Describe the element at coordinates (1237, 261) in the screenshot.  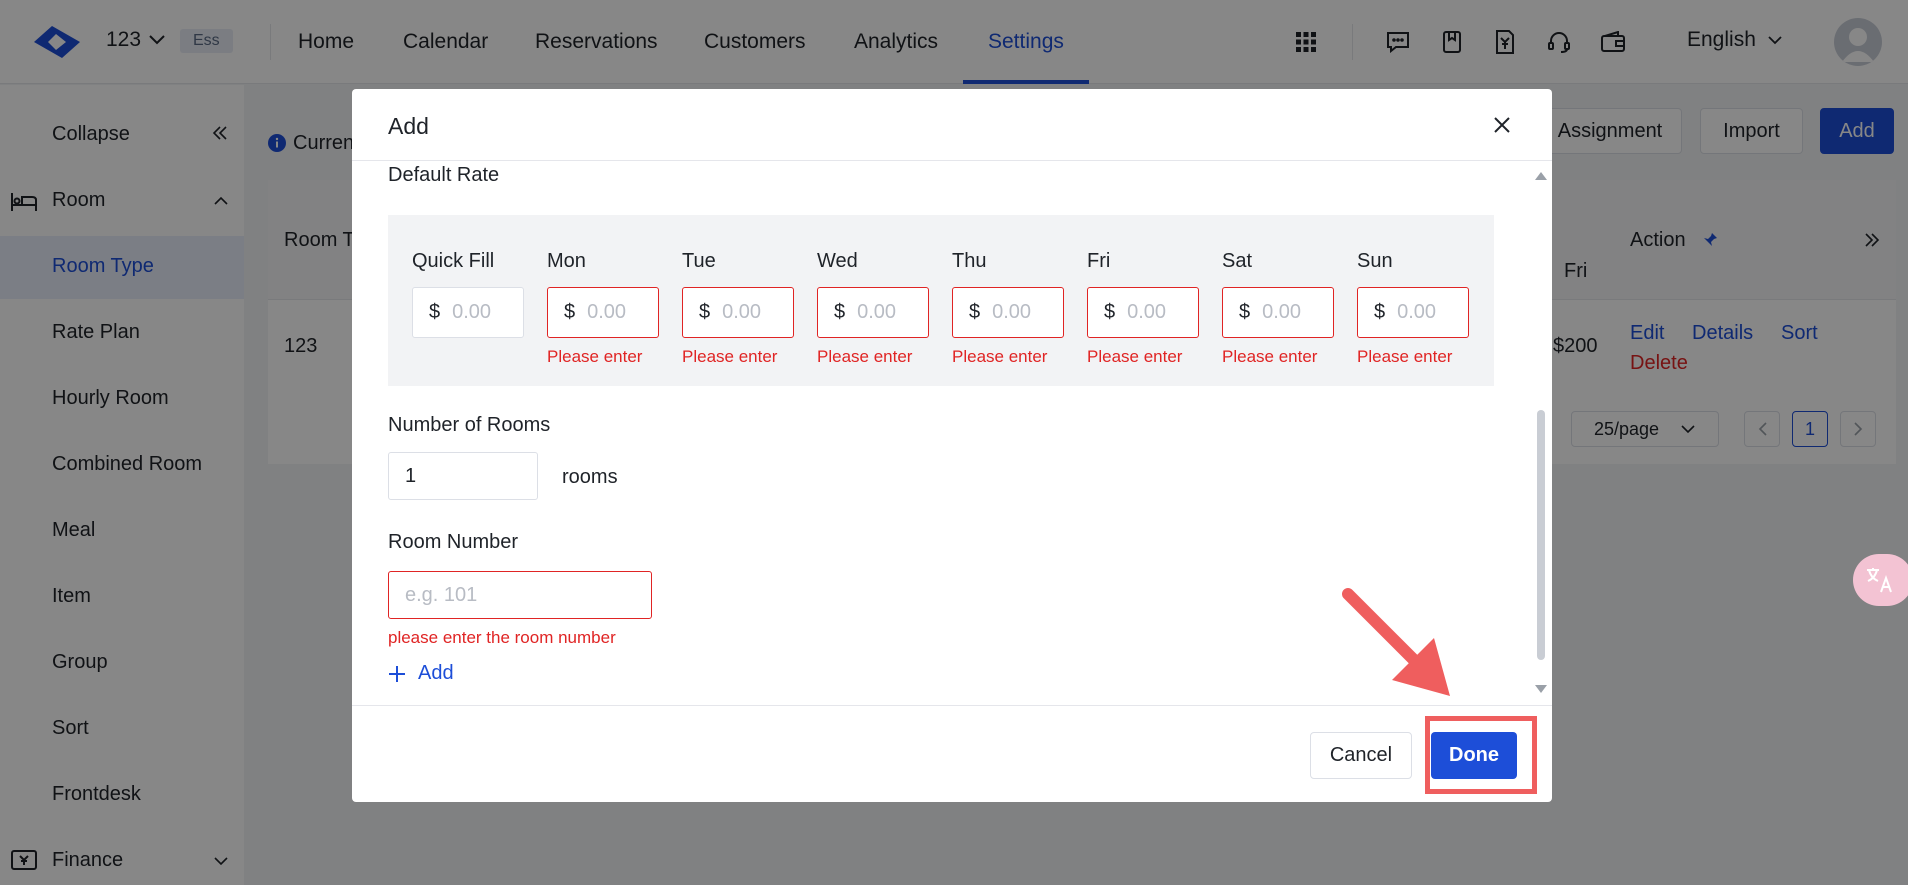
I see `rate-day-label: Sat` at that location.